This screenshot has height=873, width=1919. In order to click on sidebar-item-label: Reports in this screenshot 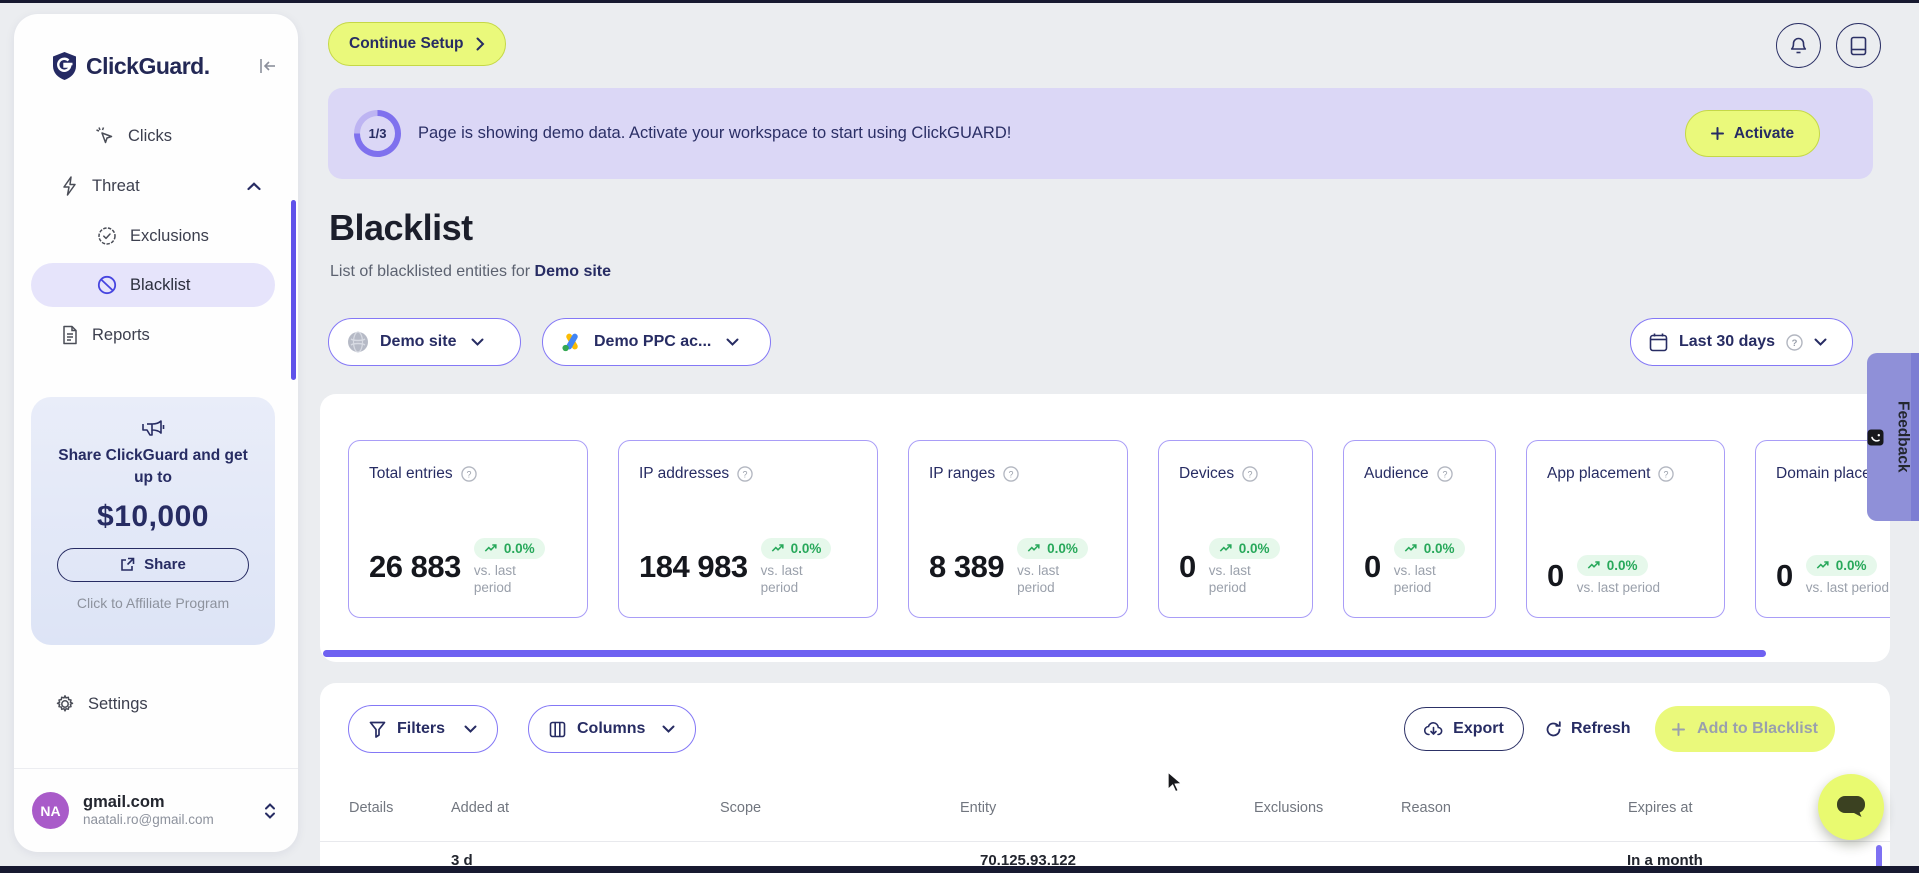, I will do `click(121, 334)`.